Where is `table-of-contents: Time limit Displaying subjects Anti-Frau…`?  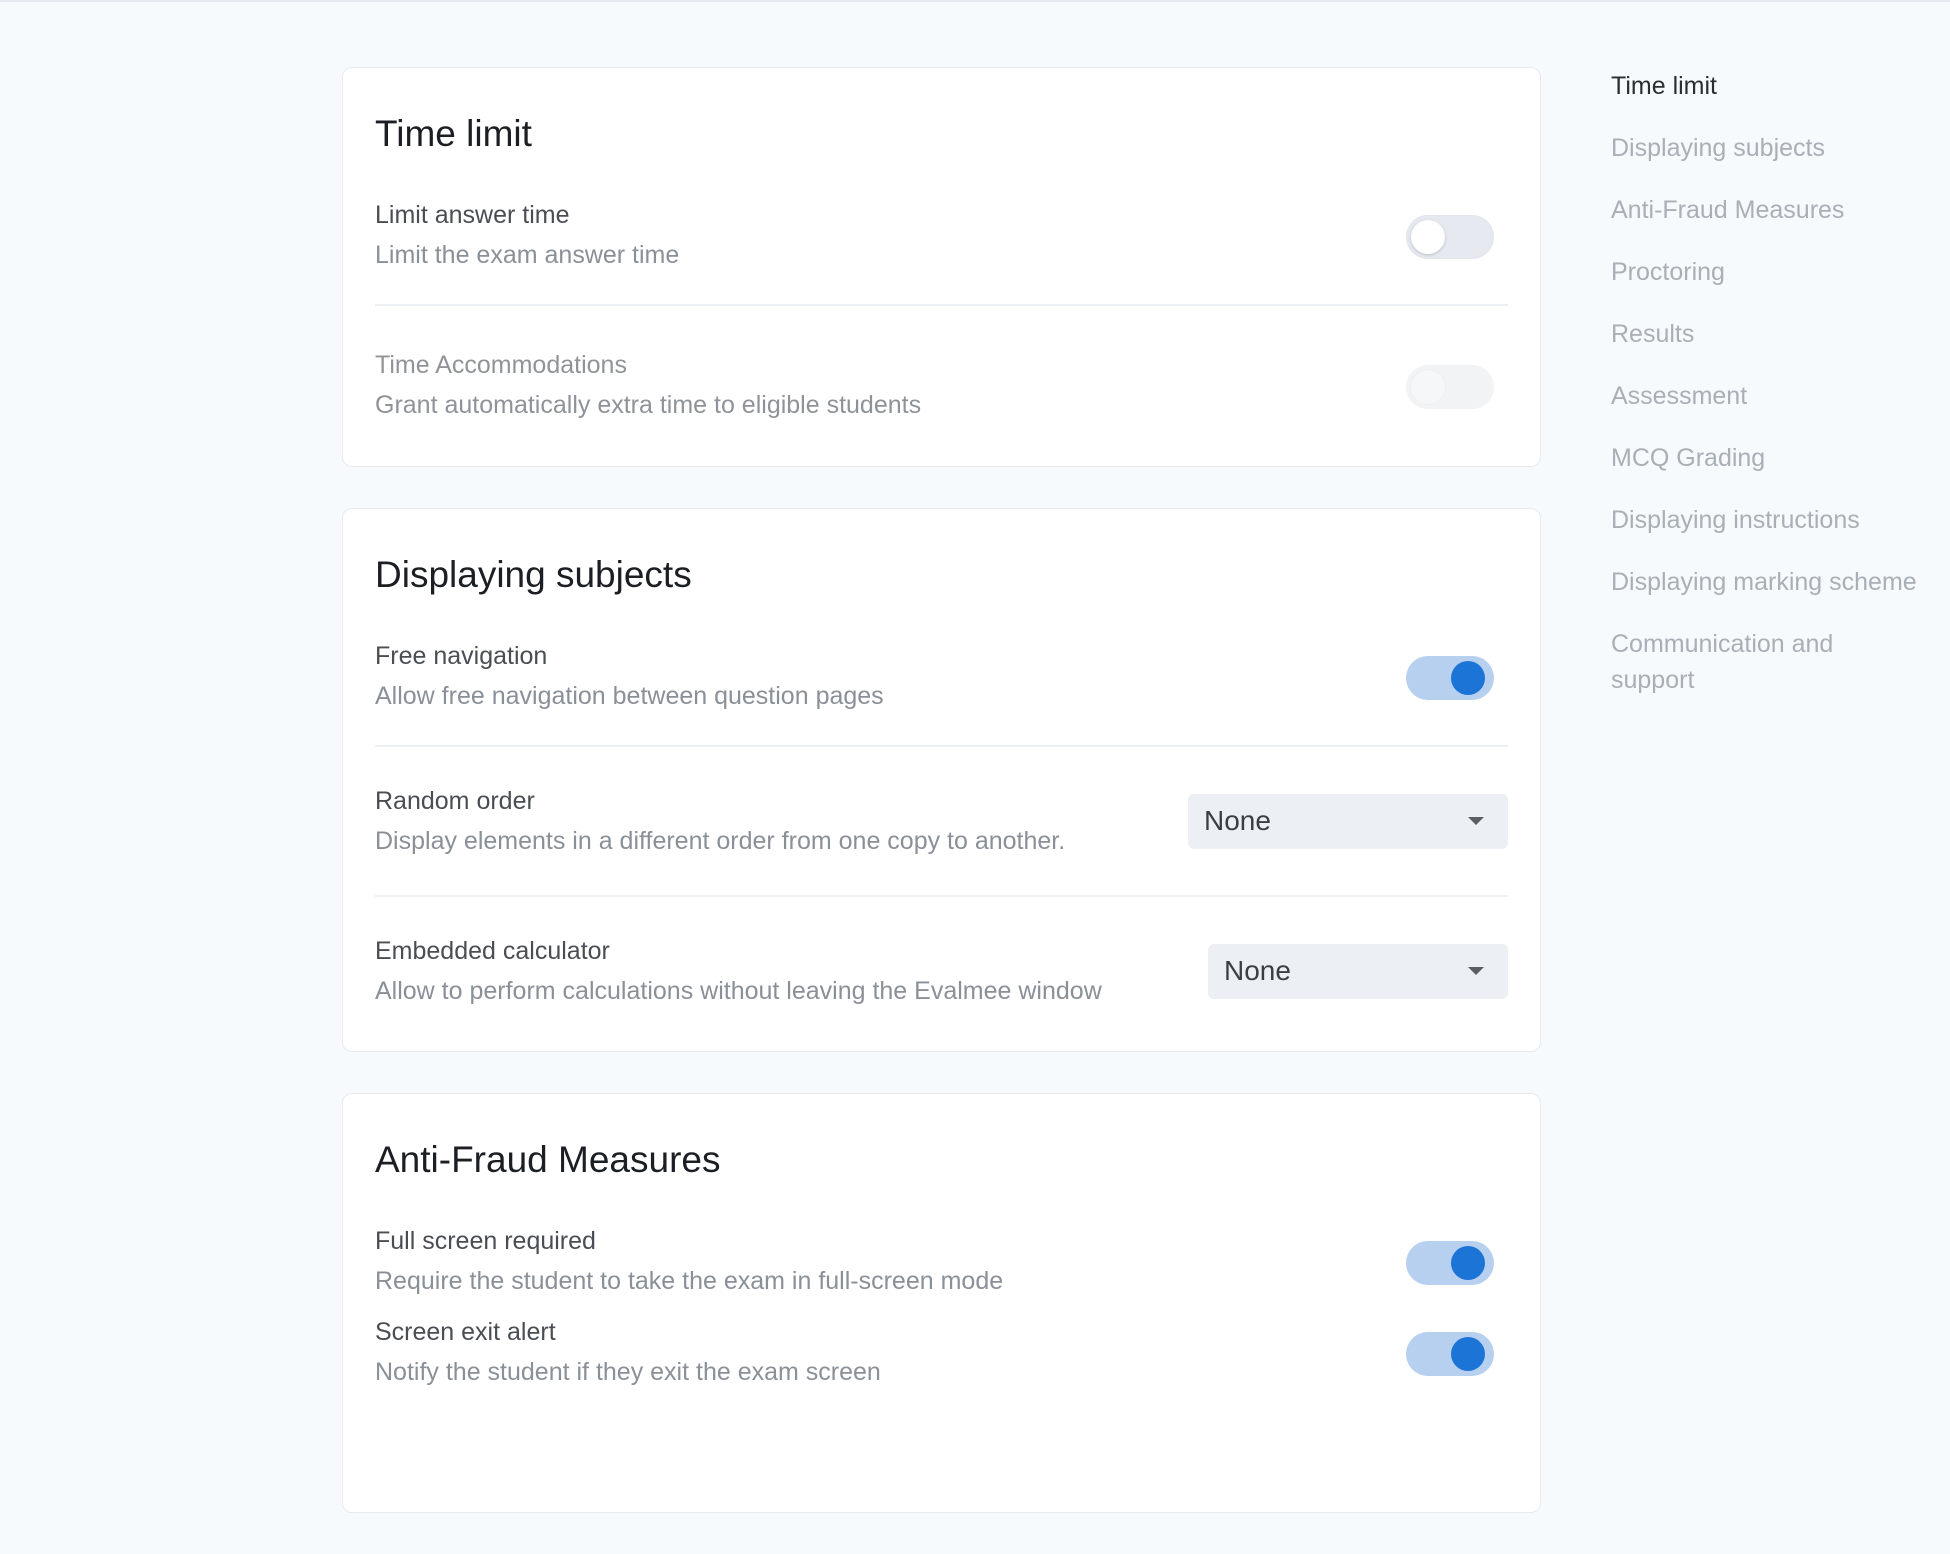
table-of-contents: Time limit Displaying subjects Anti-Frau… is located at coordinates (1776, 396).